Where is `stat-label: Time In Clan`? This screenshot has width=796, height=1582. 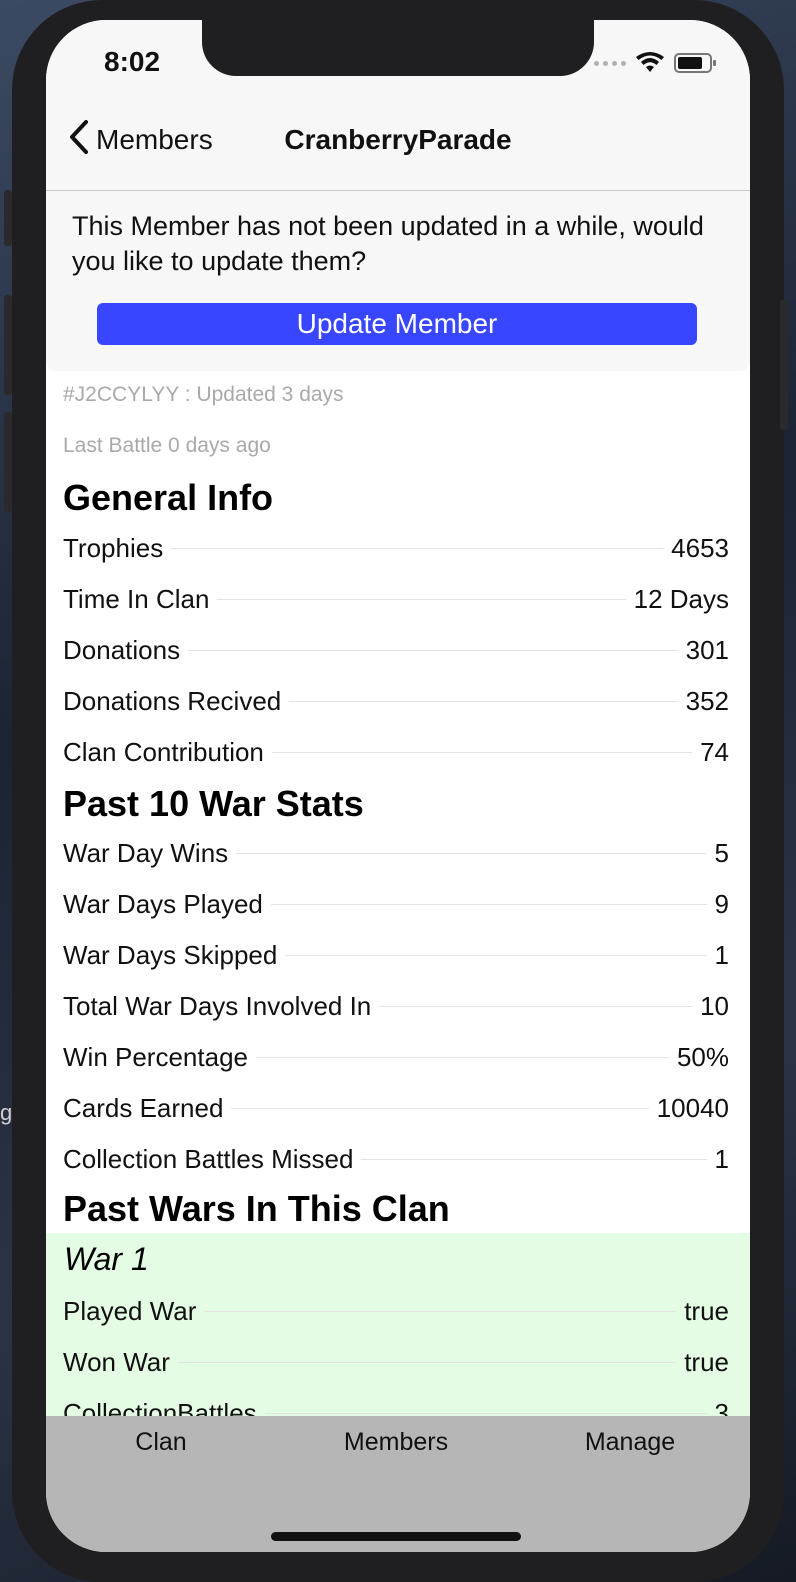
stat-label: Time In Clan is located at coordinates (136, 598).